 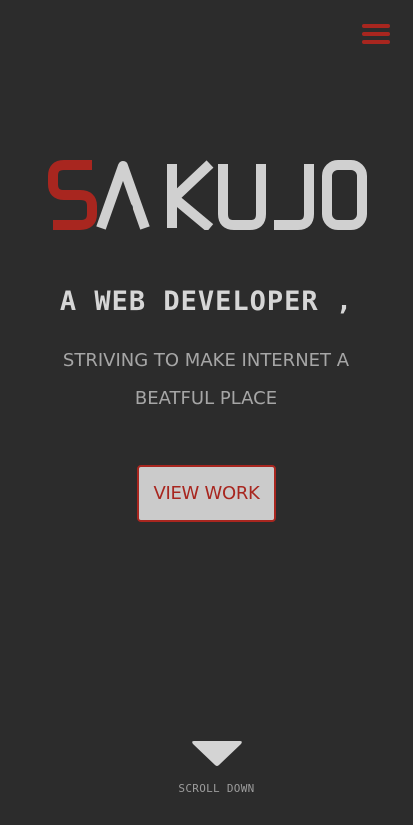 I want to click on hero-headline: A WEB DEVELOPER ,, so click(x=206, y=301).